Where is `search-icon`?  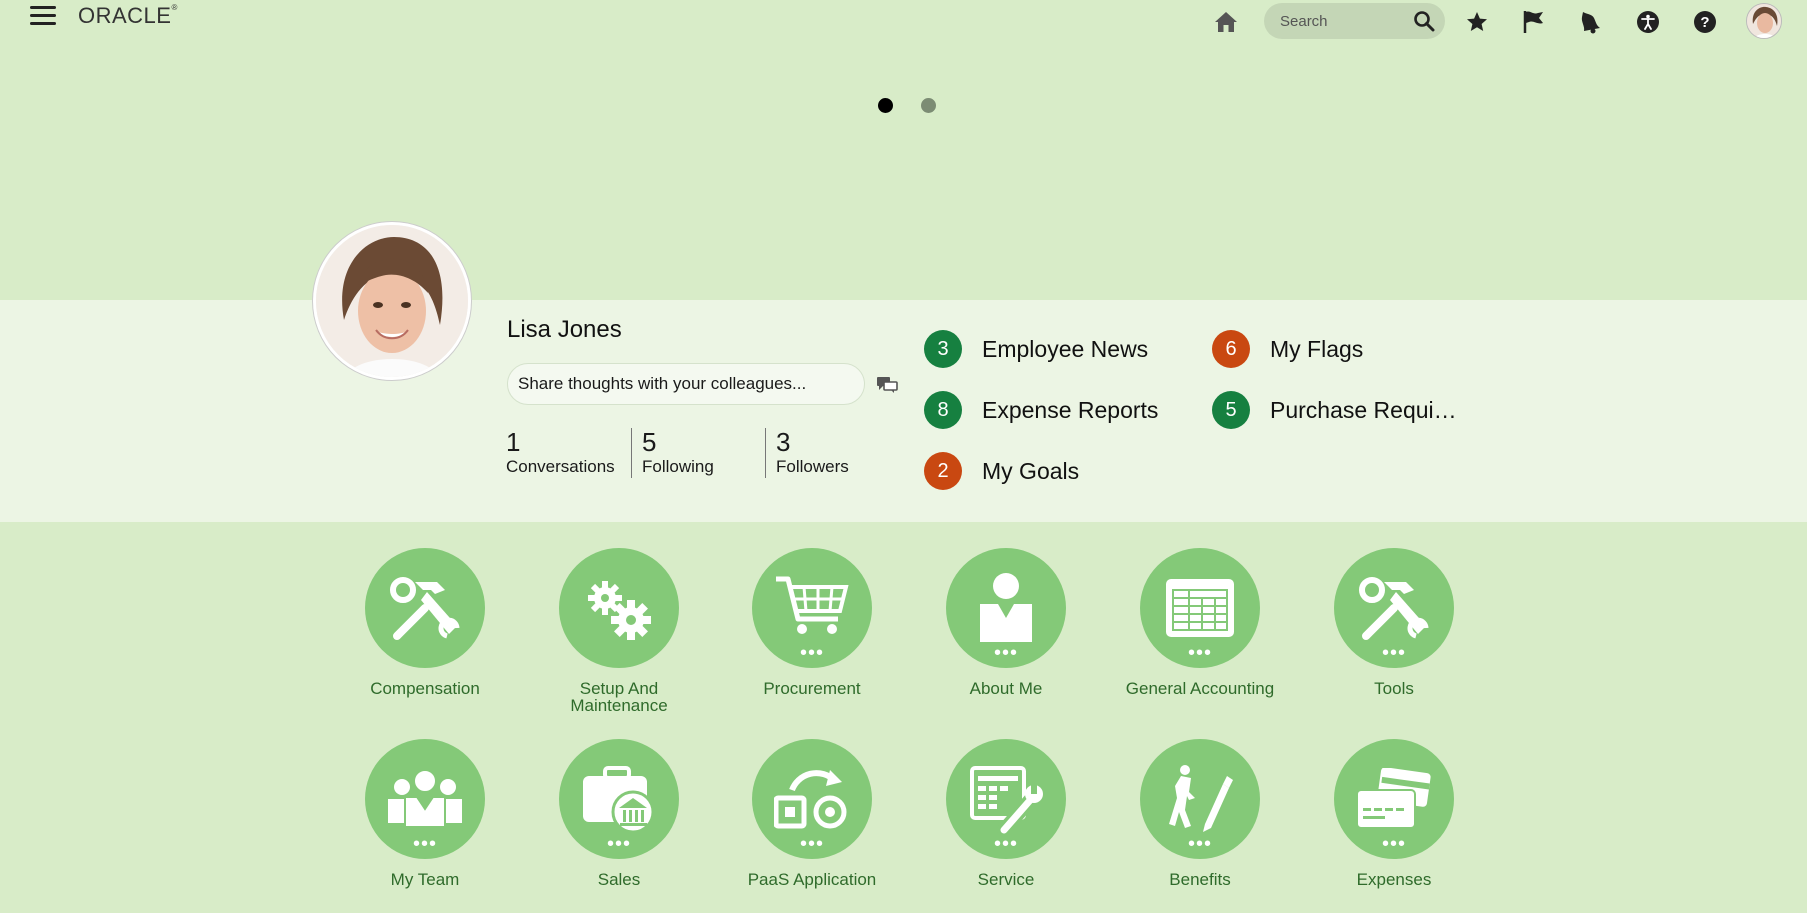
search-icon is located at coordinates (1424, 23).